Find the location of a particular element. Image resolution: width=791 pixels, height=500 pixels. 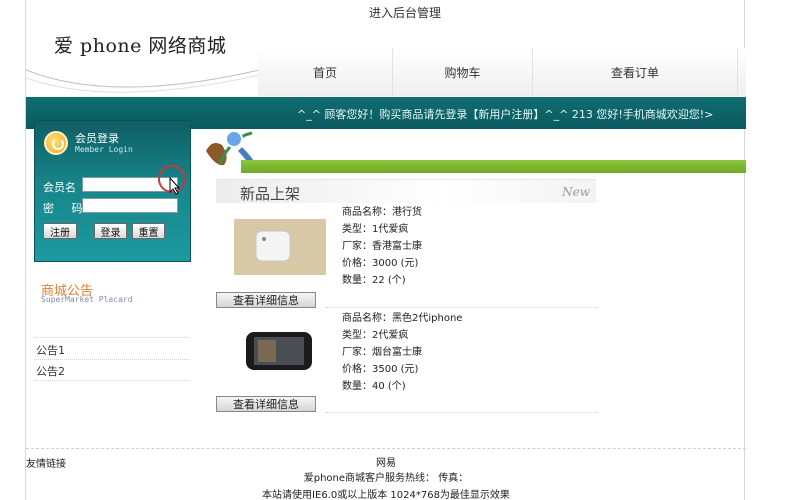

footer-company: 网易 is located at coordinates (386, 461).